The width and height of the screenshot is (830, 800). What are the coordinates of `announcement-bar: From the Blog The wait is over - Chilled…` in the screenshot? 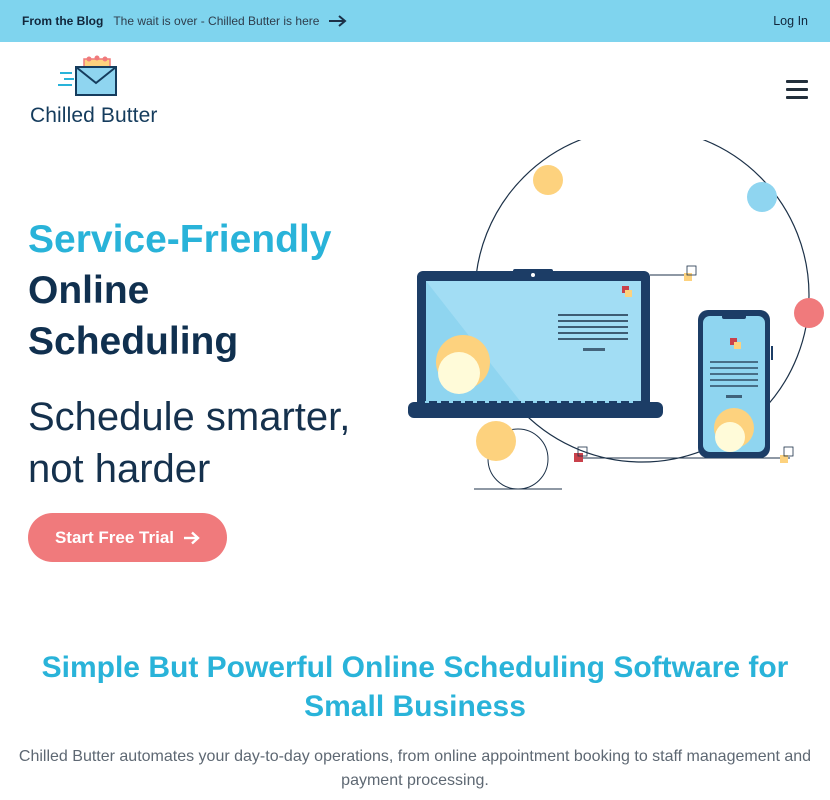 It's located at (415, 21).